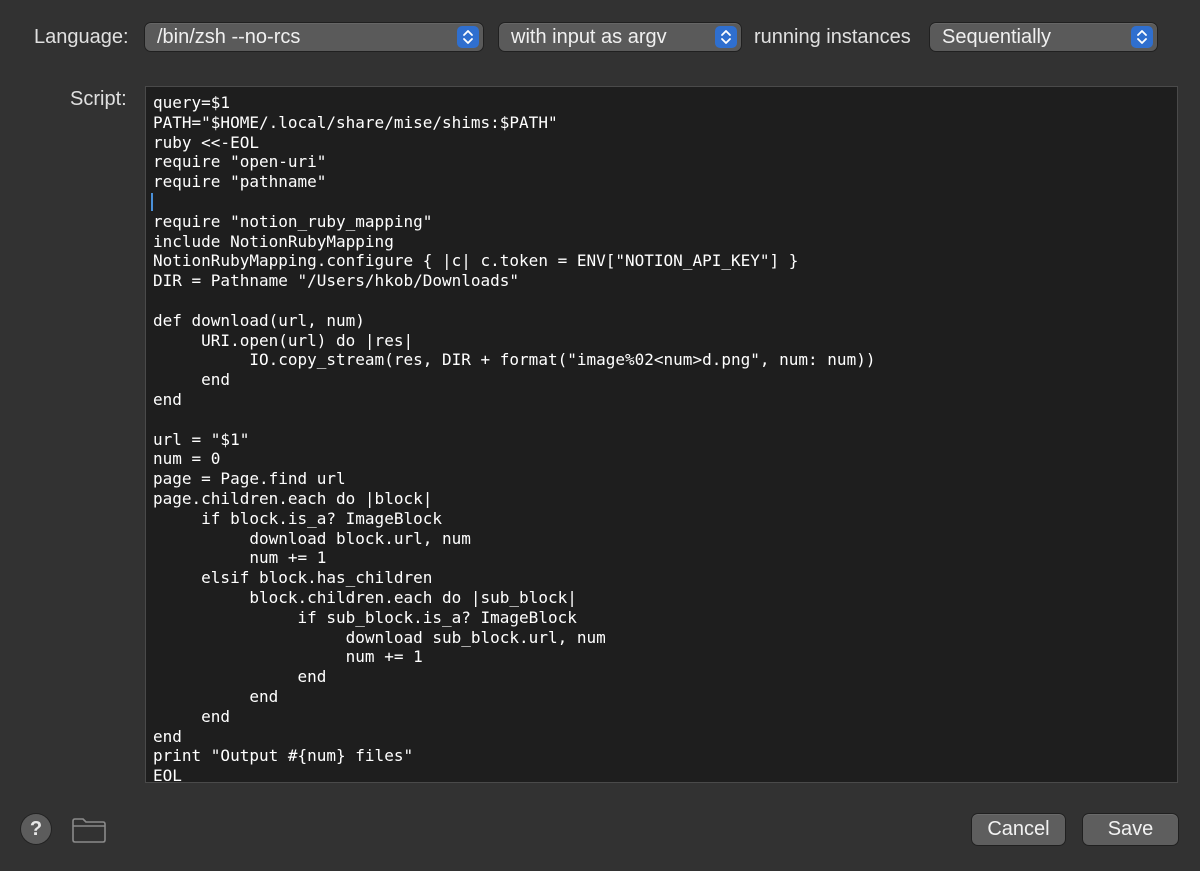 Image resolution: width=1200 pixels, height=871 pixels. What do you see at coordinates (98, 99) in the screenshot?
I see `script-label: Script:` at bounding box center [98, 99].